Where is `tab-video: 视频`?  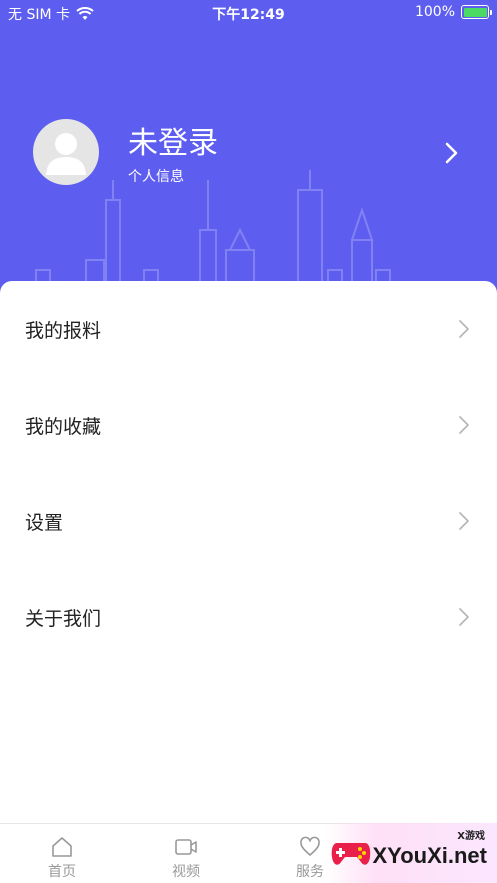 tab-video: 视频 is located at coordinates (186, 853).